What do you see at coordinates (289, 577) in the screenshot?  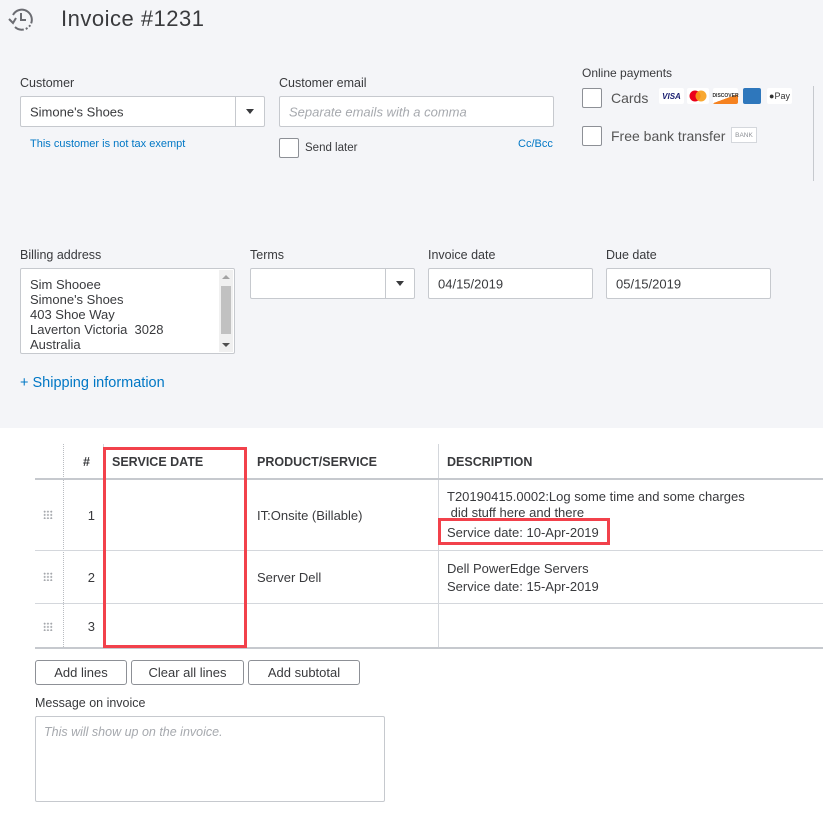 I see `product-service-cell: Server Dell` at bounding box center [289, 577].